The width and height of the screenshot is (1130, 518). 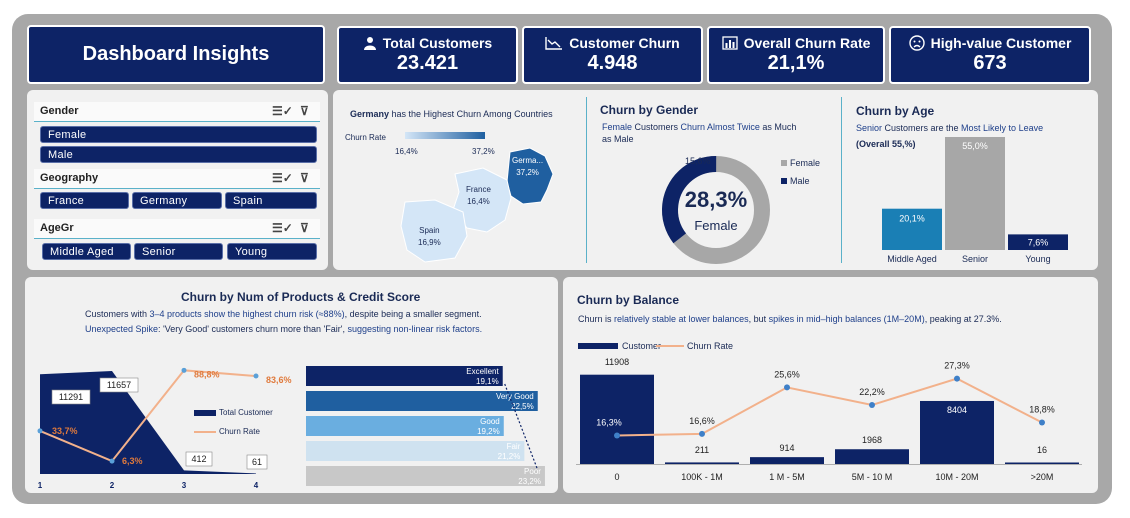 I want to click on kpi-high-value-customer: High-value Customer 673, so click(x=990, y=55).